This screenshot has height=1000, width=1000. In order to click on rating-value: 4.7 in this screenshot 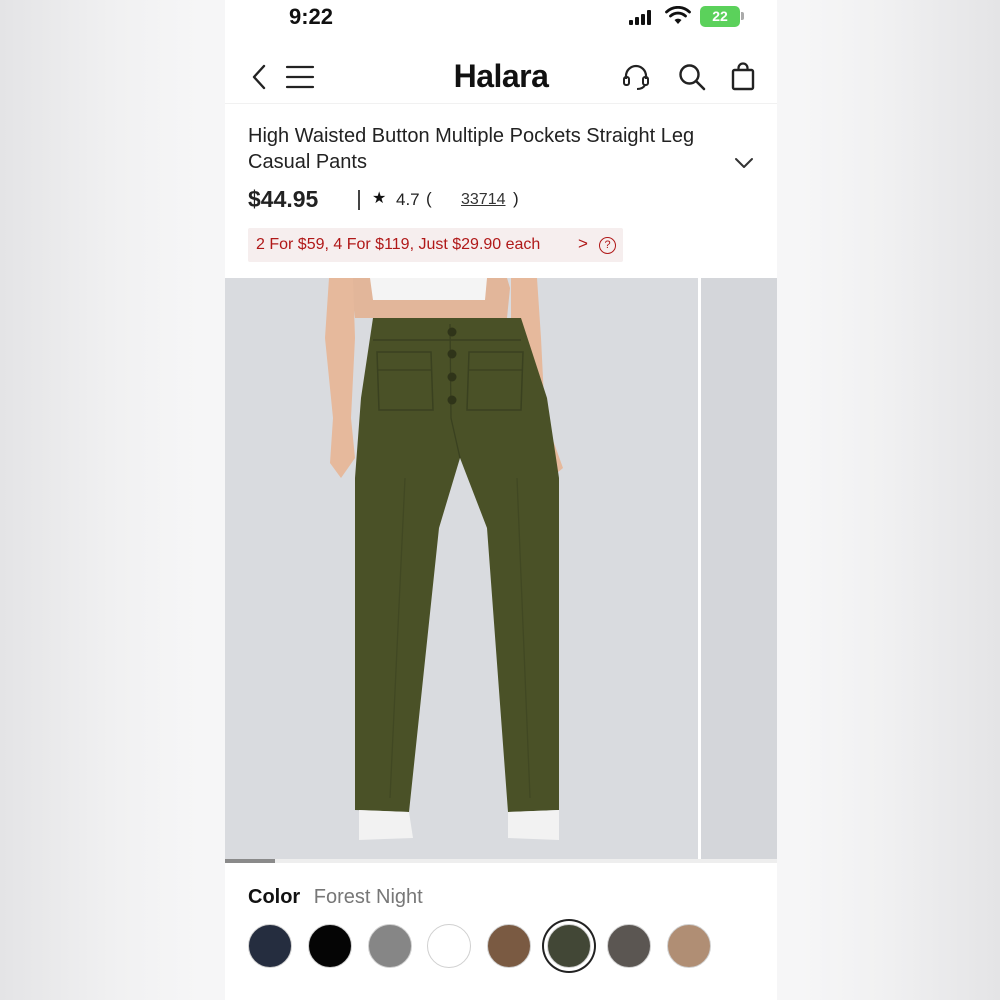, I will do `click(408, 199)`.